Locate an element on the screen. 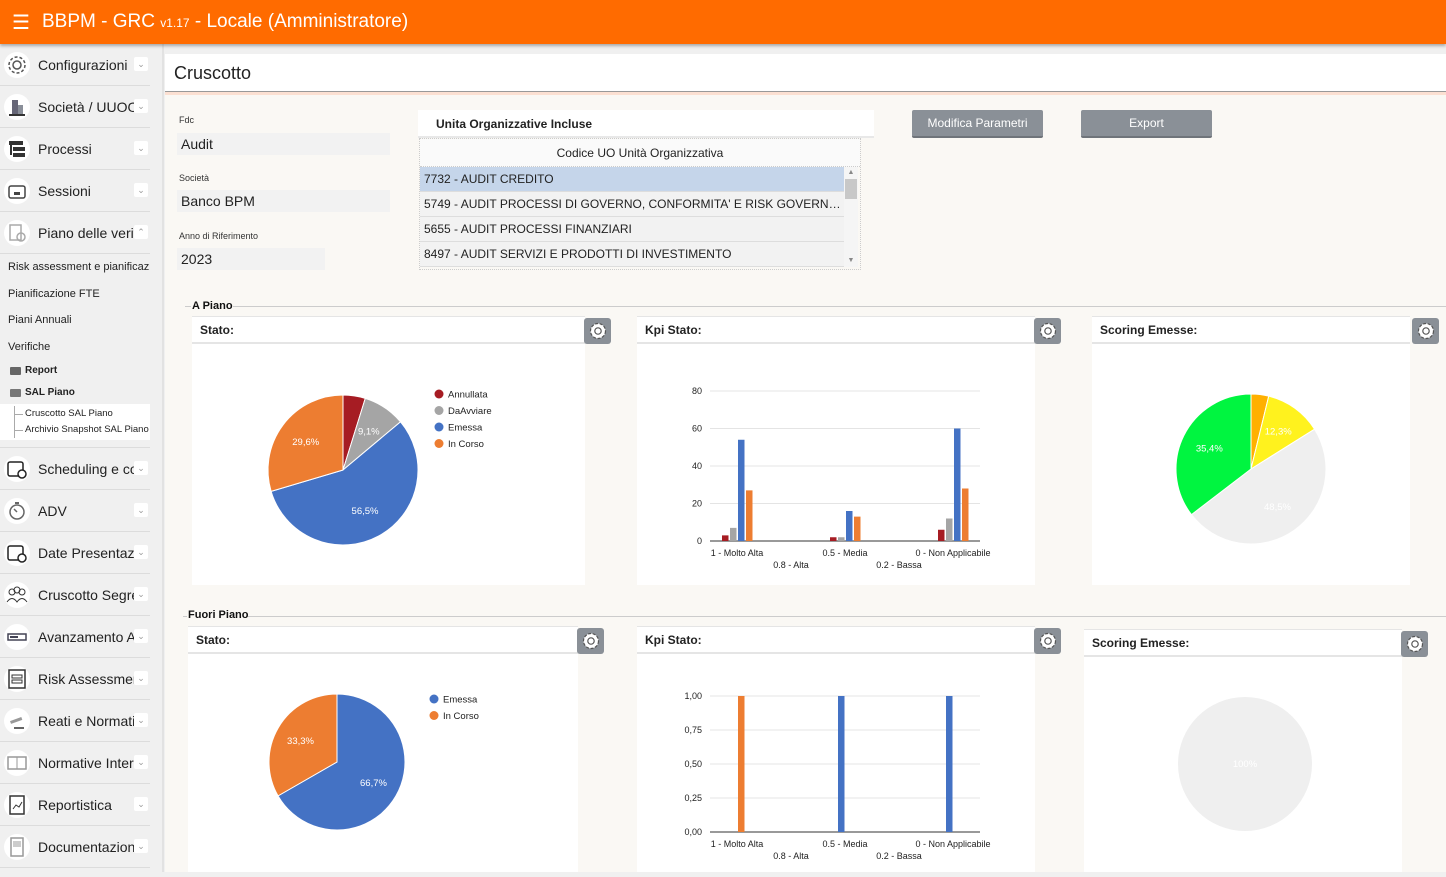 This screenshot has height=877, width=1446. sidebar-item-label: Avanzamento Azioni is located at coordinates (86, 636).